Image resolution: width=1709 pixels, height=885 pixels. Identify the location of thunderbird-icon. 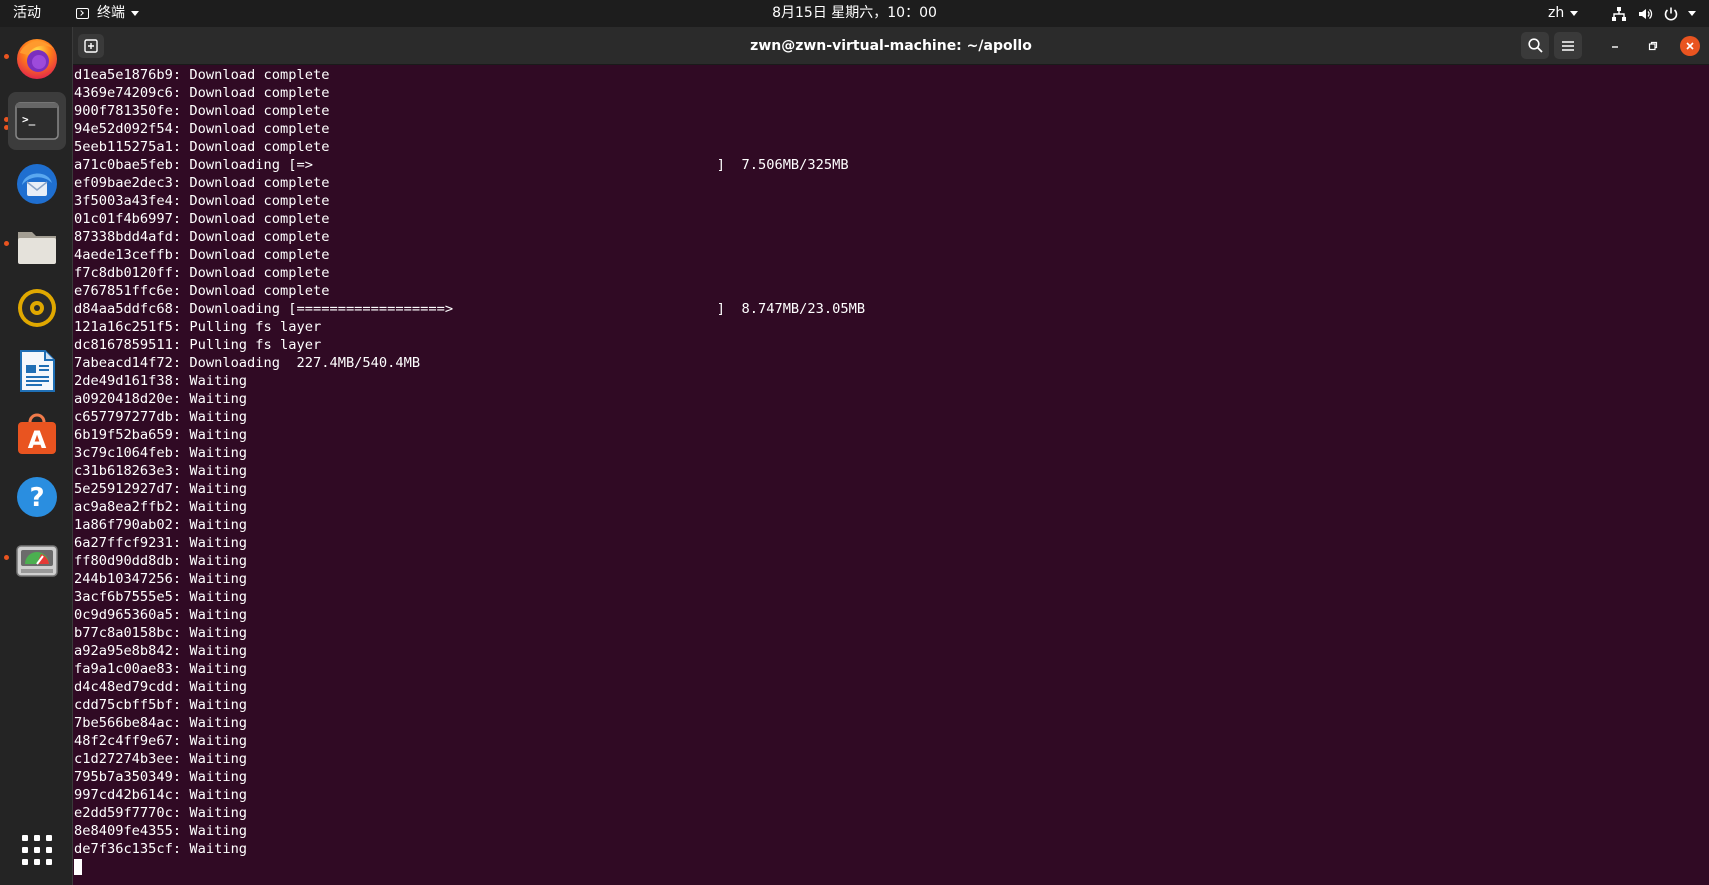
(37, 184).